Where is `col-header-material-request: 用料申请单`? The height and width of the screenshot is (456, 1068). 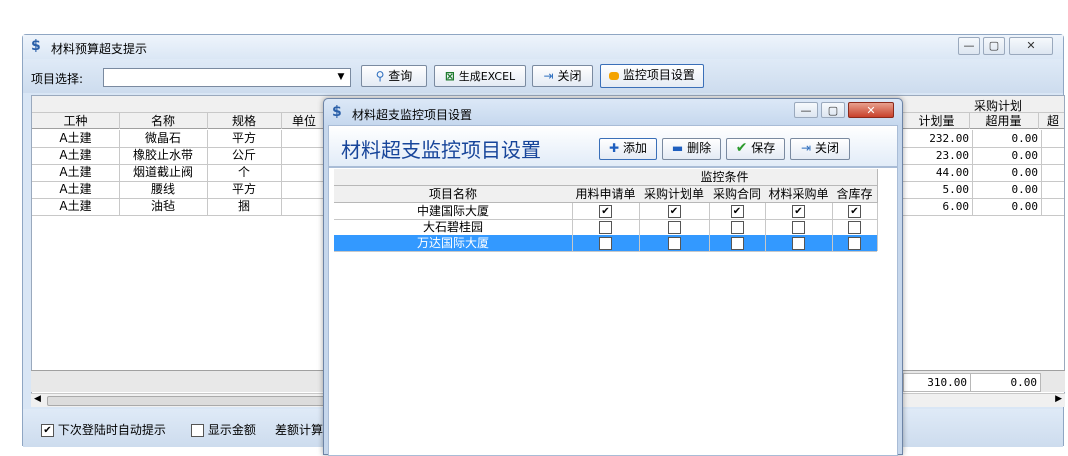 col-header-material-request: 用料申请单 is located at coordinates (606, 194).